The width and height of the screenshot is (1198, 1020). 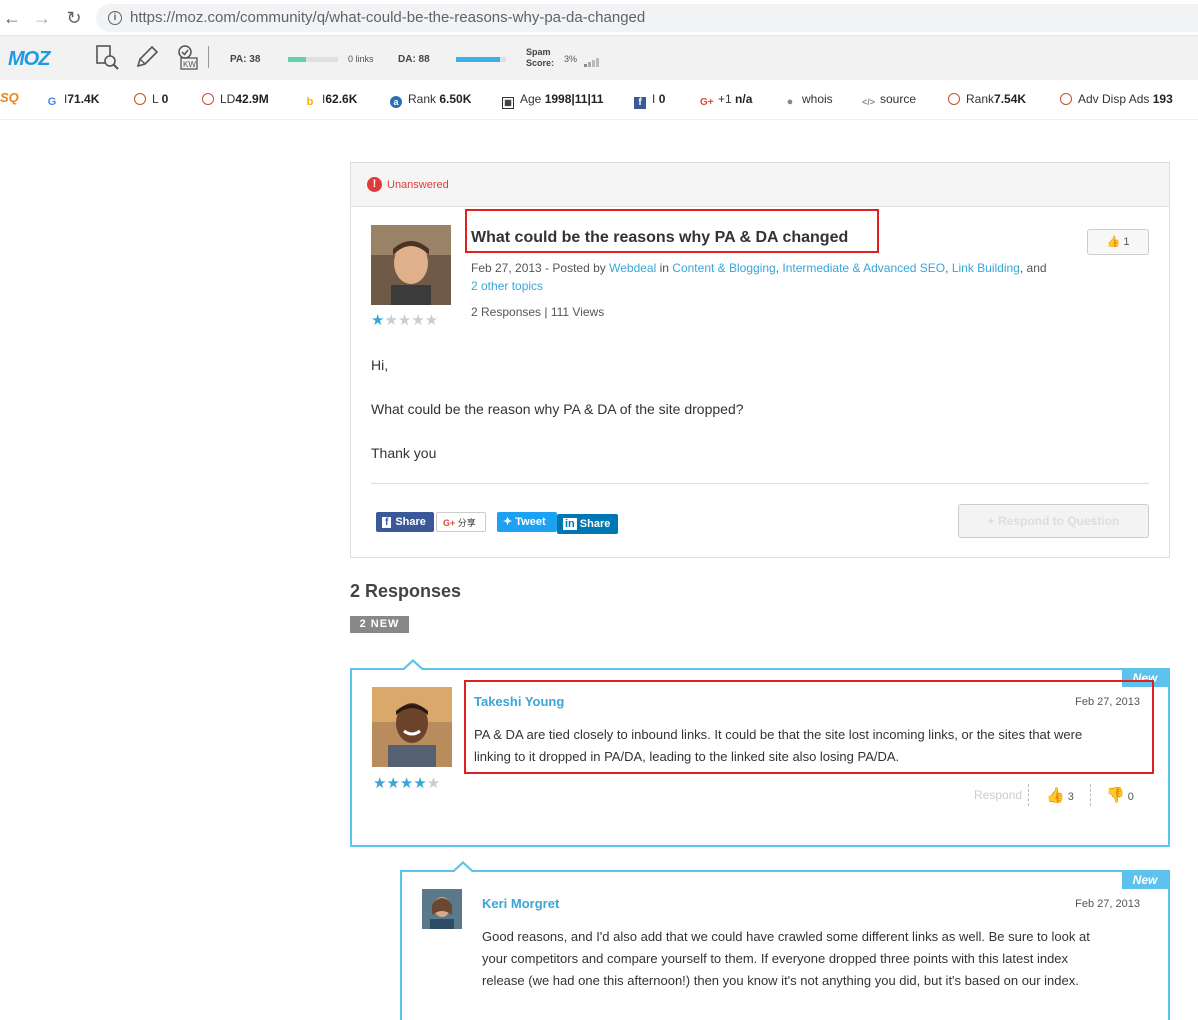 What do you see at coordinates (414, 59) in the screenshot?
I see `da-label: DA: 88` at bounding box center [414, 59].